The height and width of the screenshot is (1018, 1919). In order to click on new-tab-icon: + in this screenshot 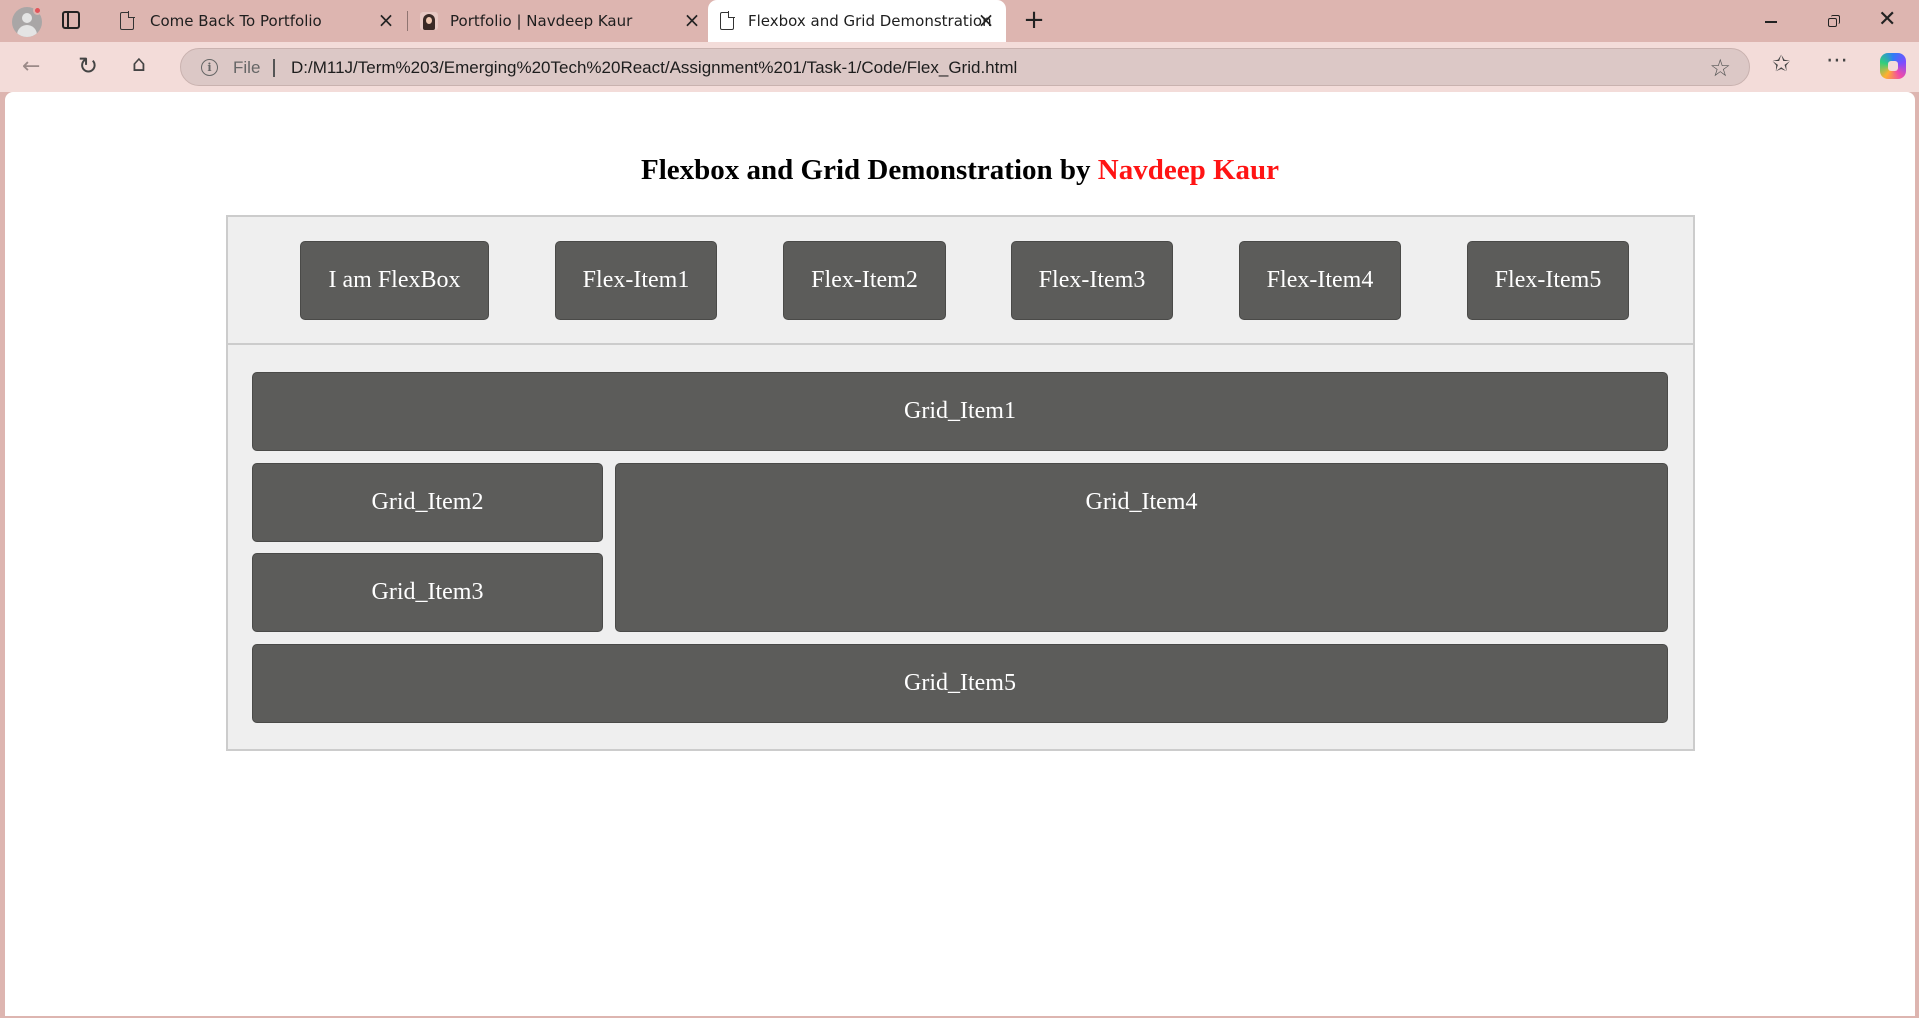, I will do `click(1034, 20)`.